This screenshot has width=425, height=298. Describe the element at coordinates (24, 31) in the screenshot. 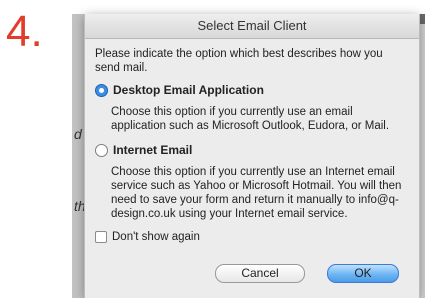

I see `step-number: 4.` at that location.